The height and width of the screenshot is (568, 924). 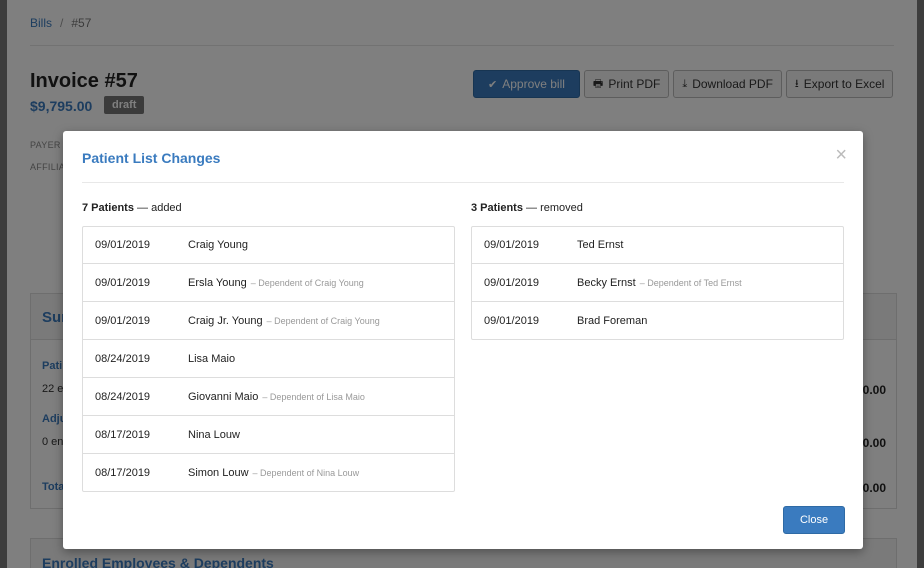 What do you see at coordinates (157, 208) in the screenshot?
I see `added-suffix: — added` at bounding box center [157, 208].